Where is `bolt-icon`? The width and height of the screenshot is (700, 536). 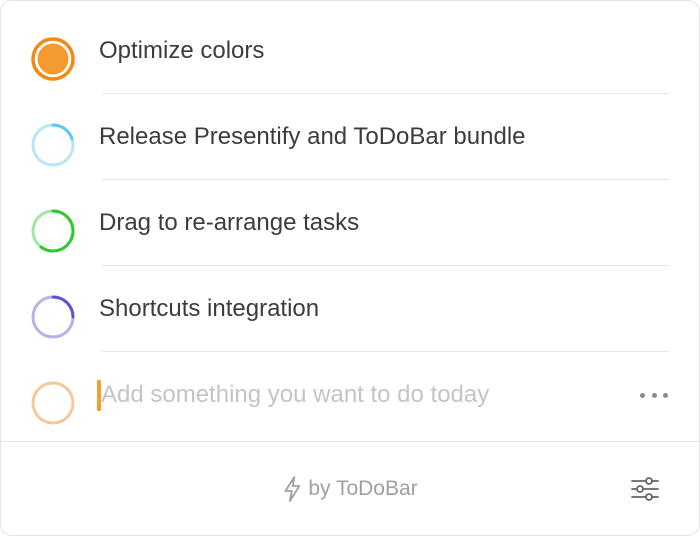 bolt-icon is located at coordinates (292, 488).